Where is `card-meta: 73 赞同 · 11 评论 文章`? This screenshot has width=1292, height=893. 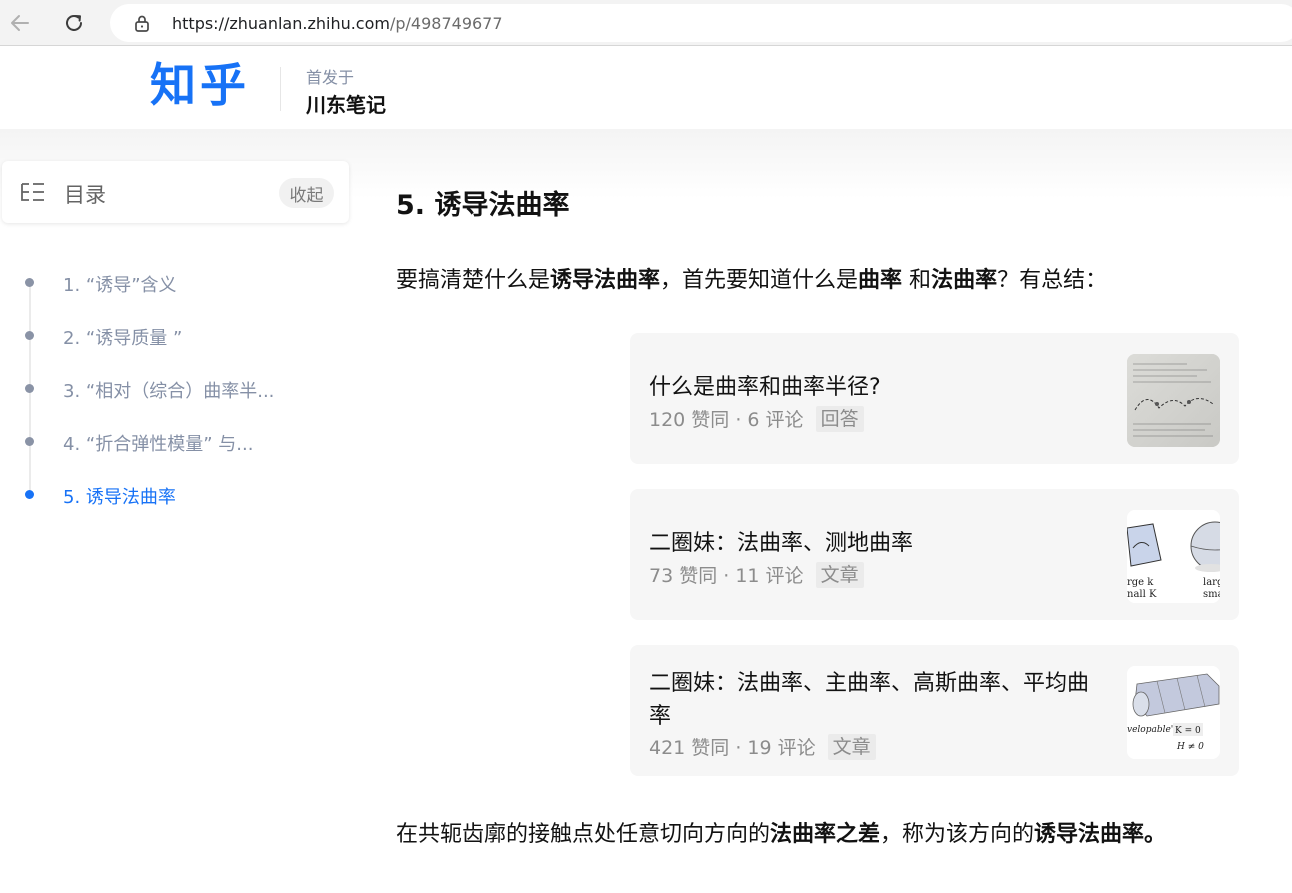
card-meta: 73 赞同 · 11 评论 文章 is located at coordinates (756, 574).